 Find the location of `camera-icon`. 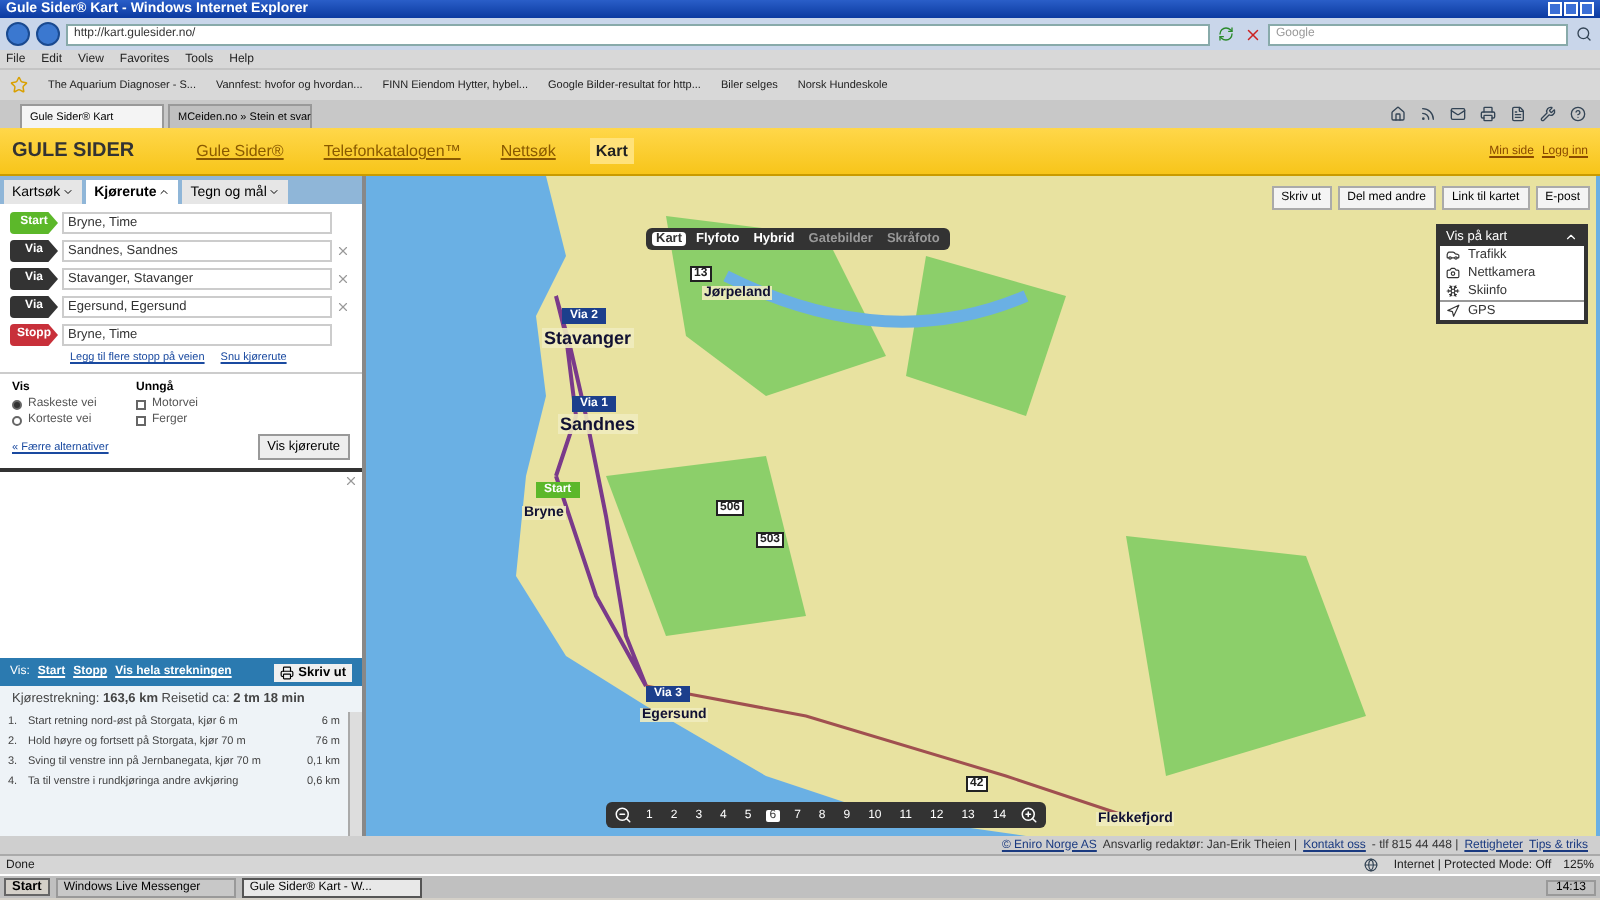

camera-icon is located at coordinates (1453, 273).